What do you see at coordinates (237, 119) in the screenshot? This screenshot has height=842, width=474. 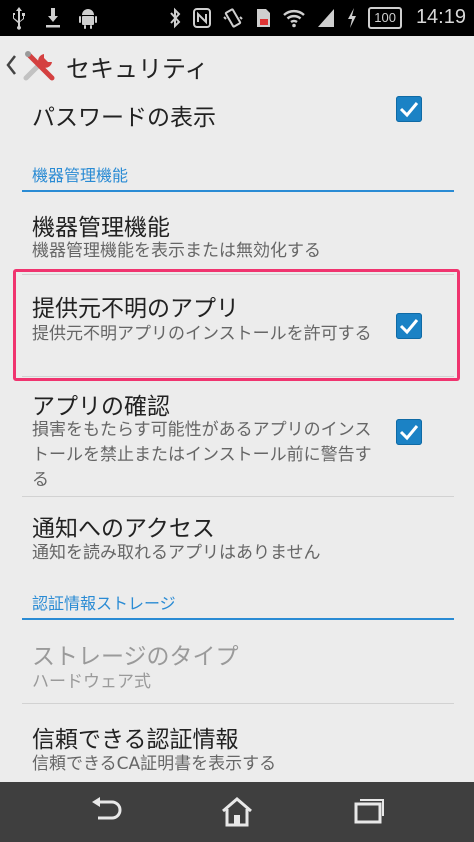 I see `setting-show-password: パスワードの表示` at bounding box center [237, 119].